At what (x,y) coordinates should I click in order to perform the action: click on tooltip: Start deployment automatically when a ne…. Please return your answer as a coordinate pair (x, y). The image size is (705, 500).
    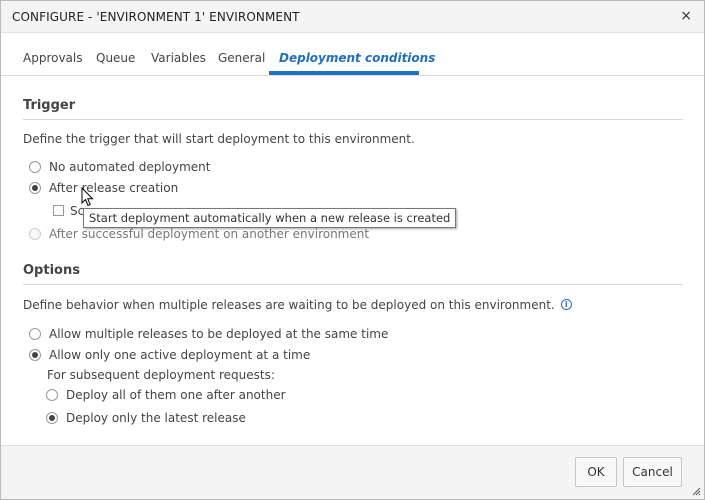
    Looking at the image, I should click on (270, 218).